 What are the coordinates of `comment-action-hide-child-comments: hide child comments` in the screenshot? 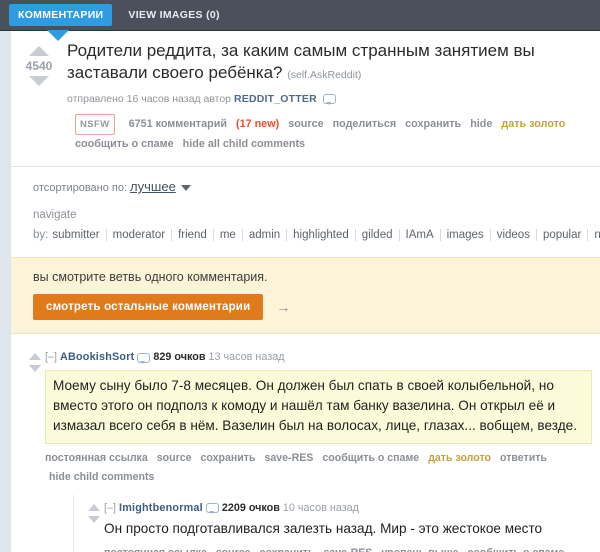 It's located at (101, 477).